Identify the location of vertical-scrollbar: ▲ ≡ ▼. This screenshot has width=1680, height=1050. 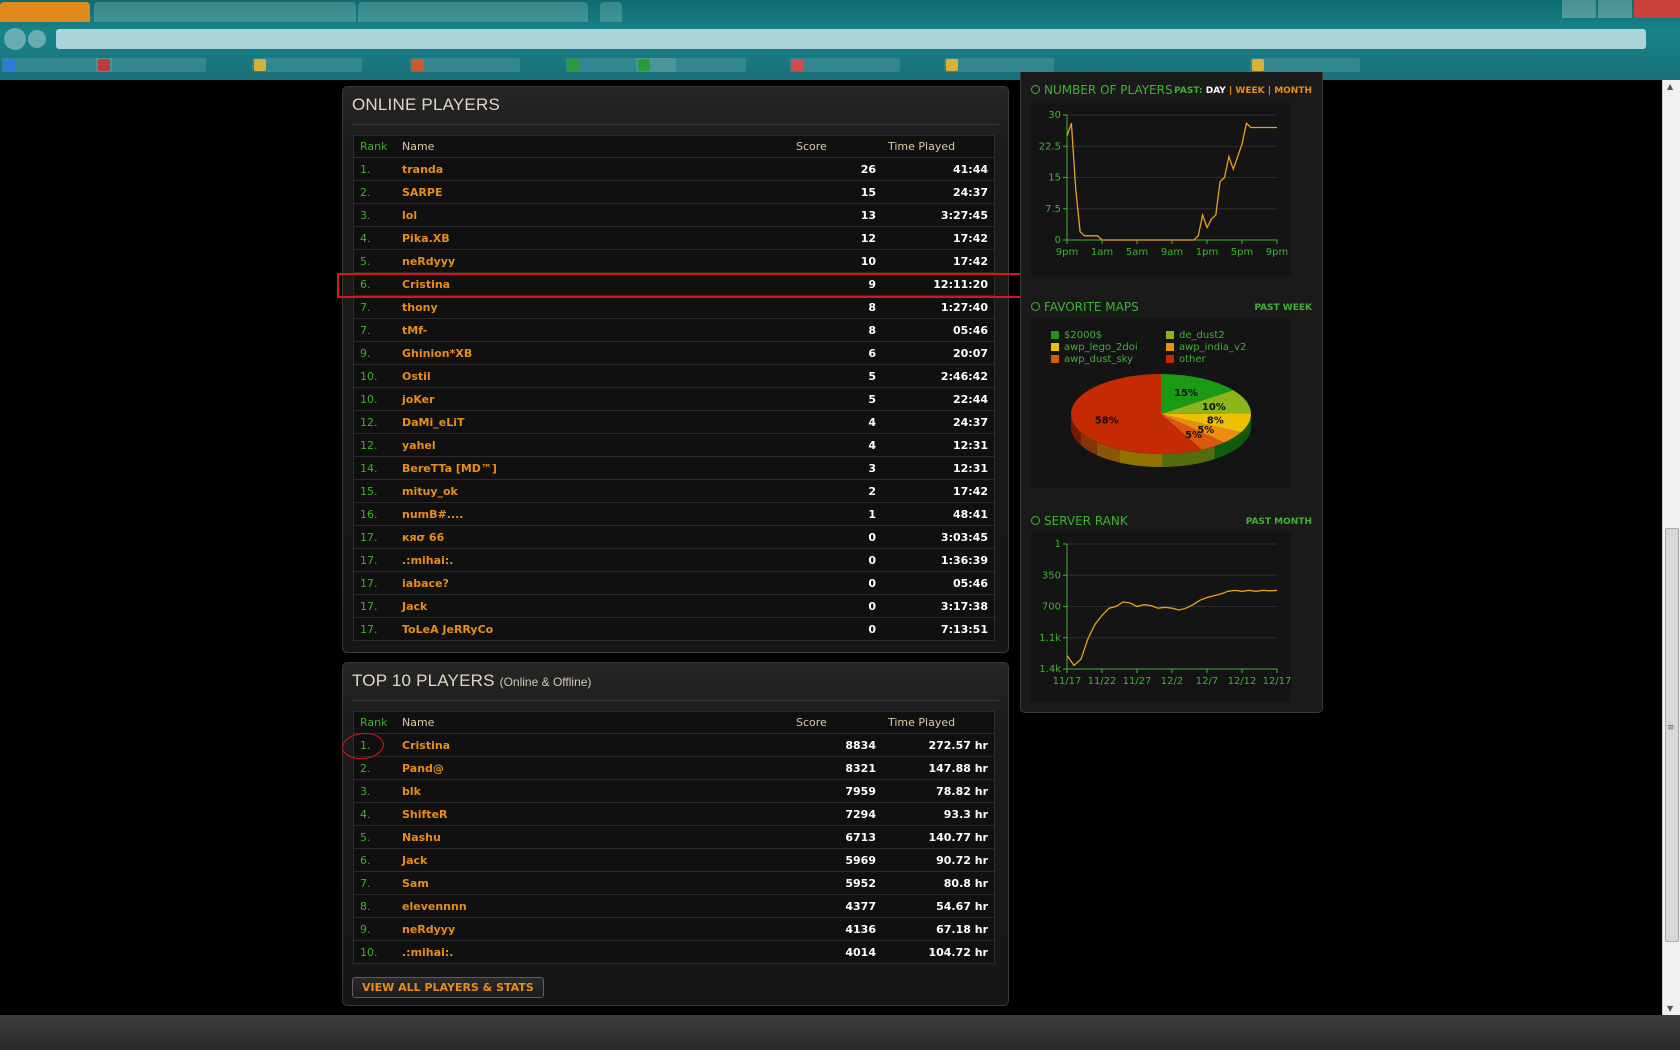
(1671, 547).